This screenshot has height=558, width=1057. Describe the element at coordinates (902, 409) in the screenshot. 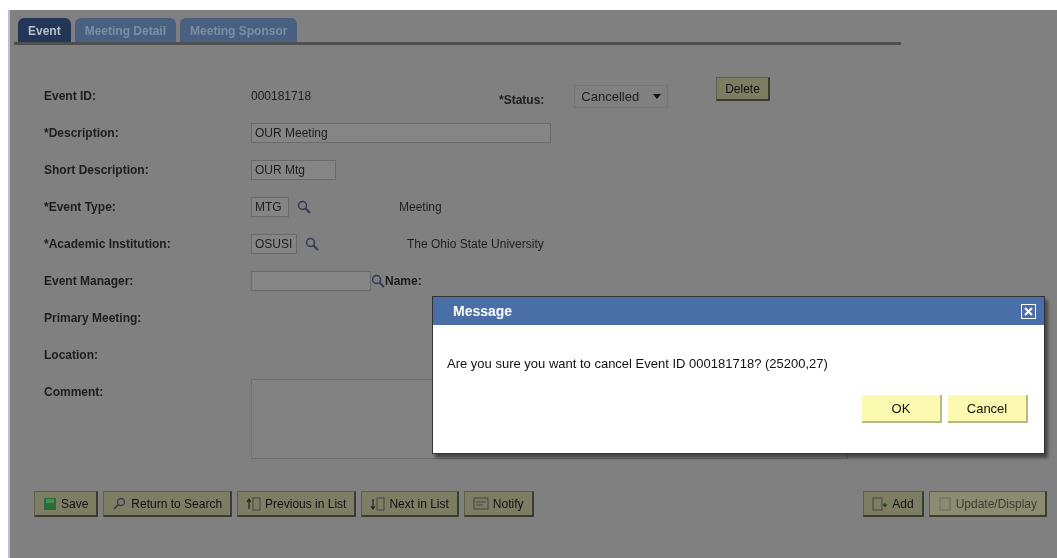

I see `dialog-button: OK` at that location.